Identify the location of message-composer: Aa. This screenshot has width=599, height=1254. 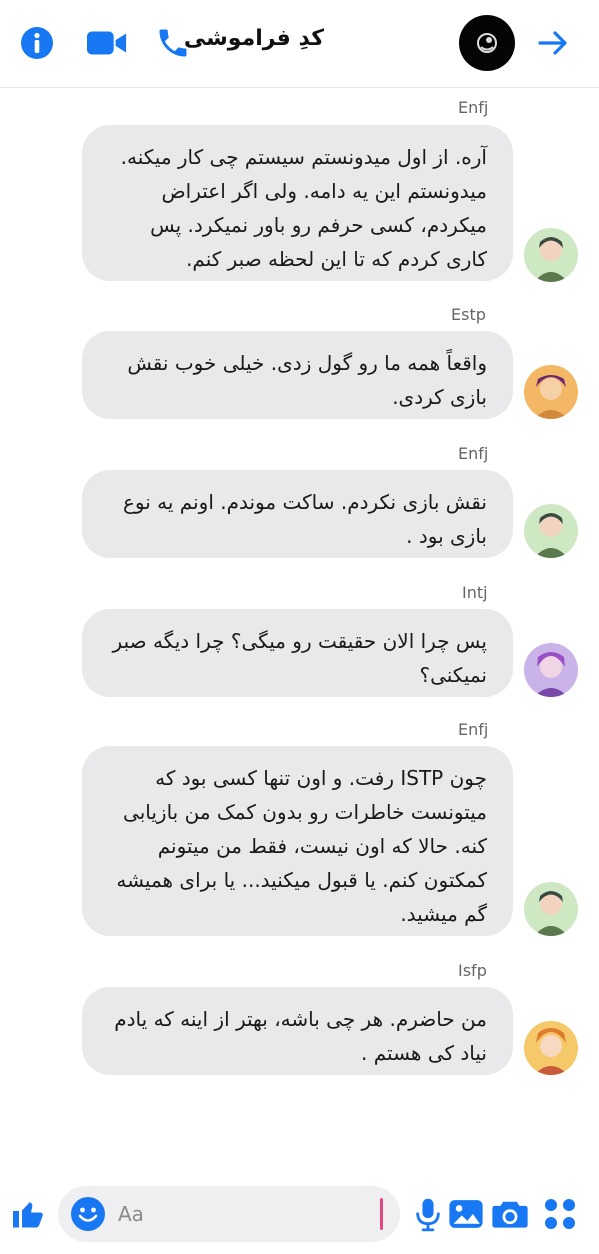
(299, 1215).